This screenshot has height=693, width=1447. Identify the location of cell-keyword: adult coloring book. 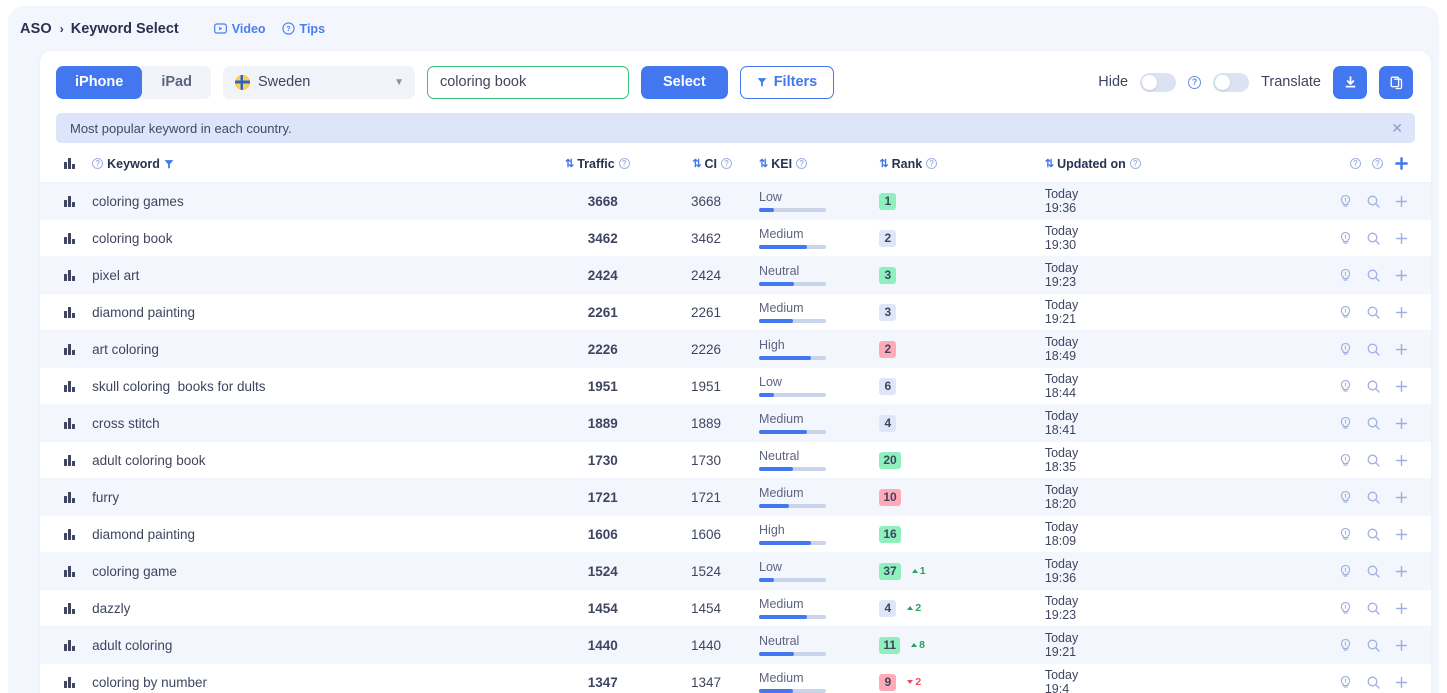
(303, 460).